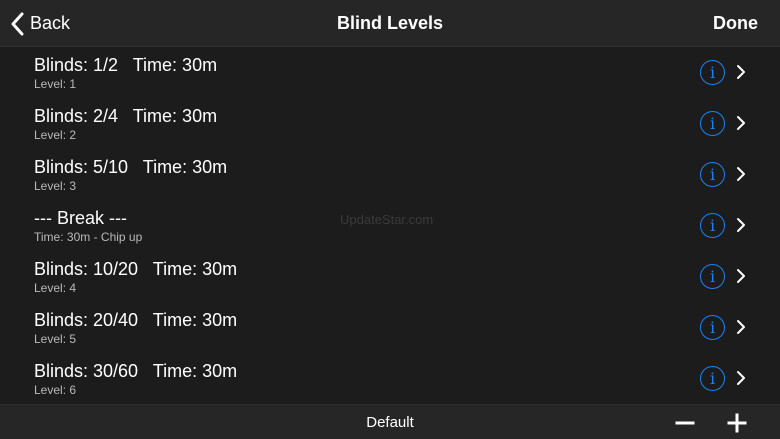 The width and height of the screenshot is (780, 439). I want to click on done-button: Done, so click(735, 23).